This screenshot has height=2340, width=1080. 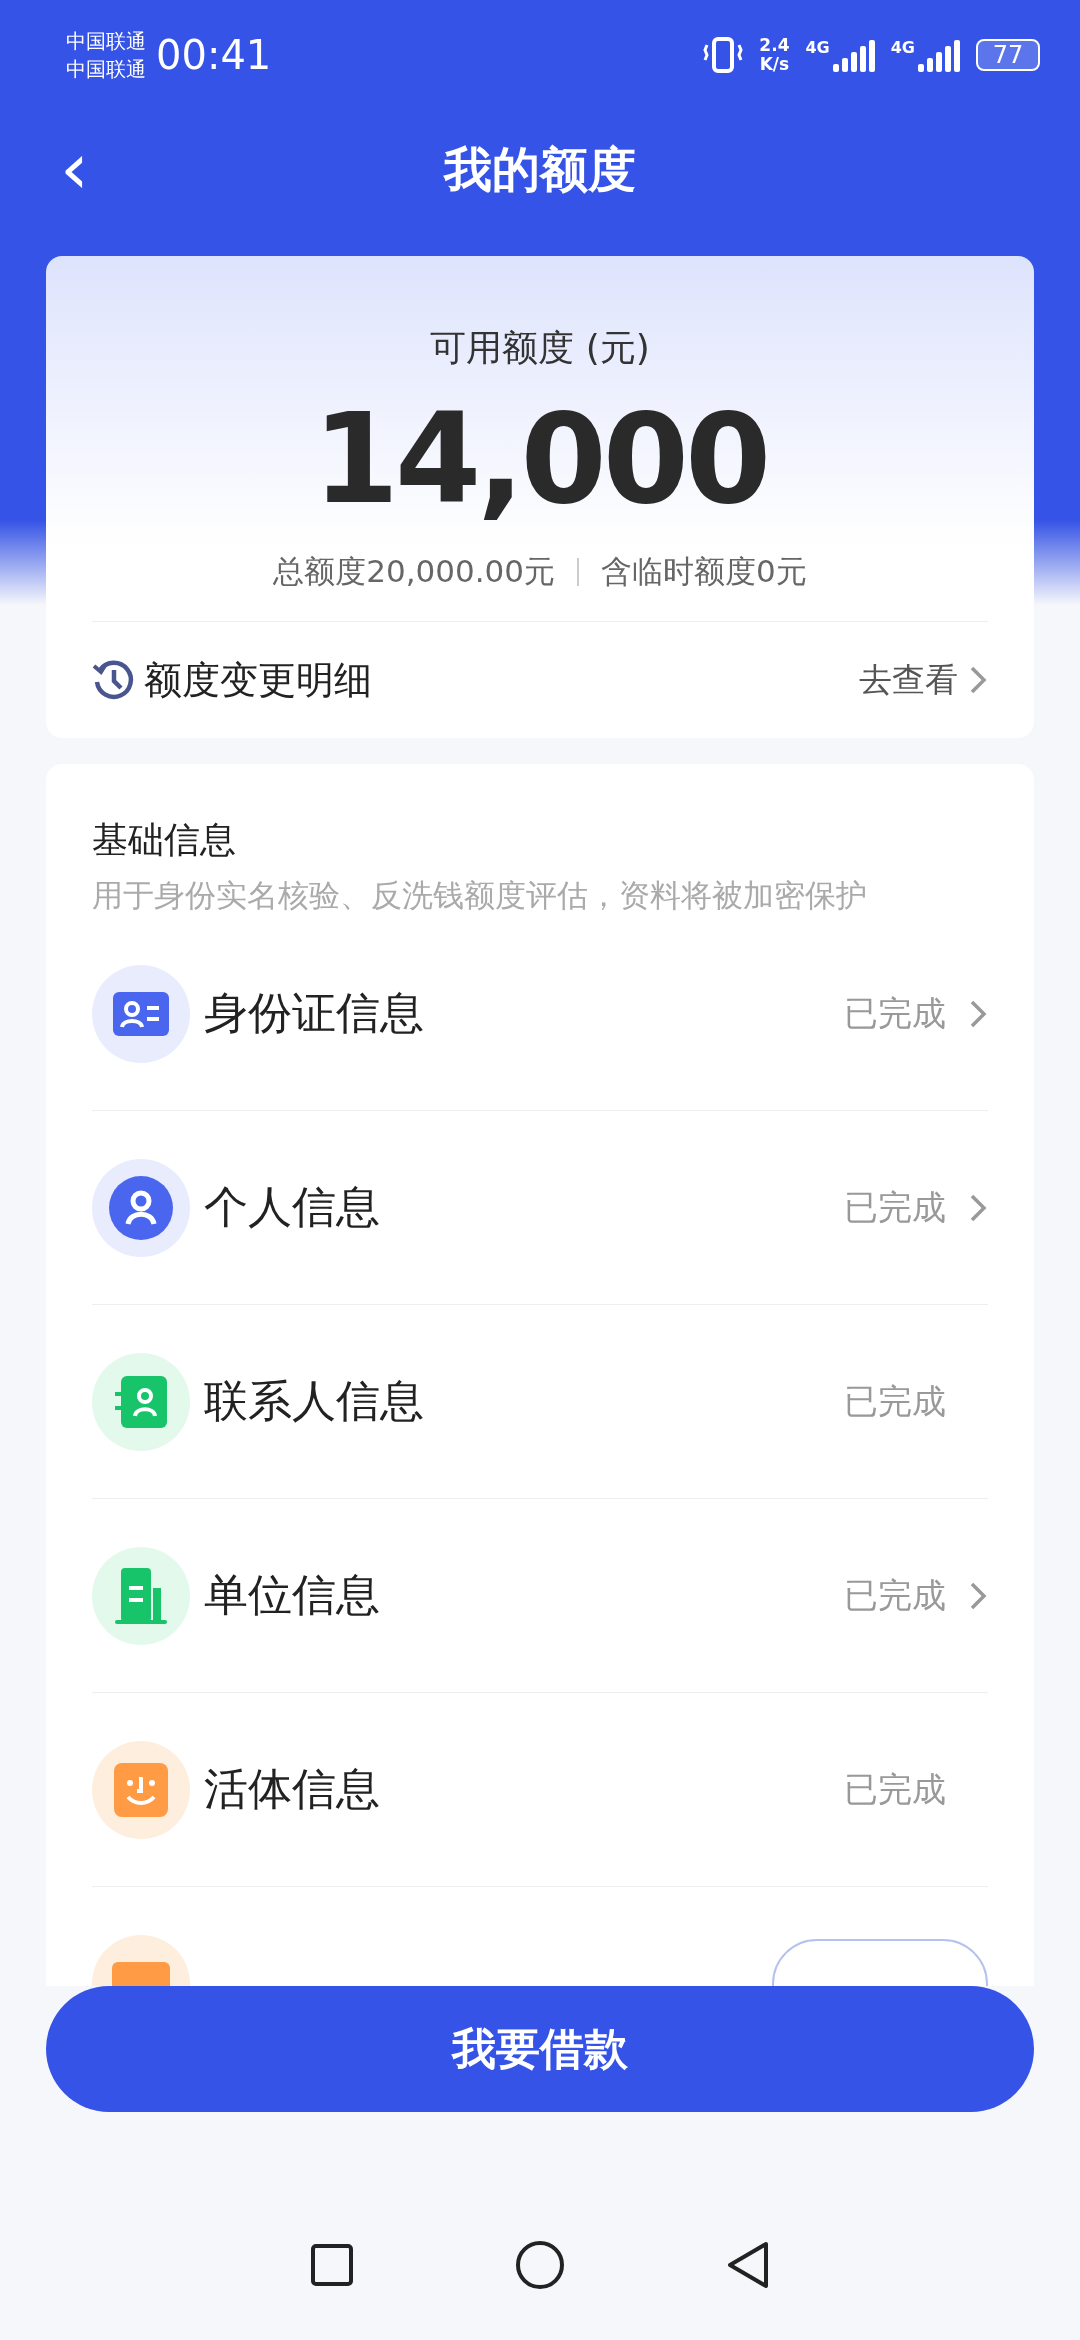 What do you see at coordinates (524, 1595) in the screenshot?
I see `info-item-label: 单位信息` at bounding box center [524, 1595].